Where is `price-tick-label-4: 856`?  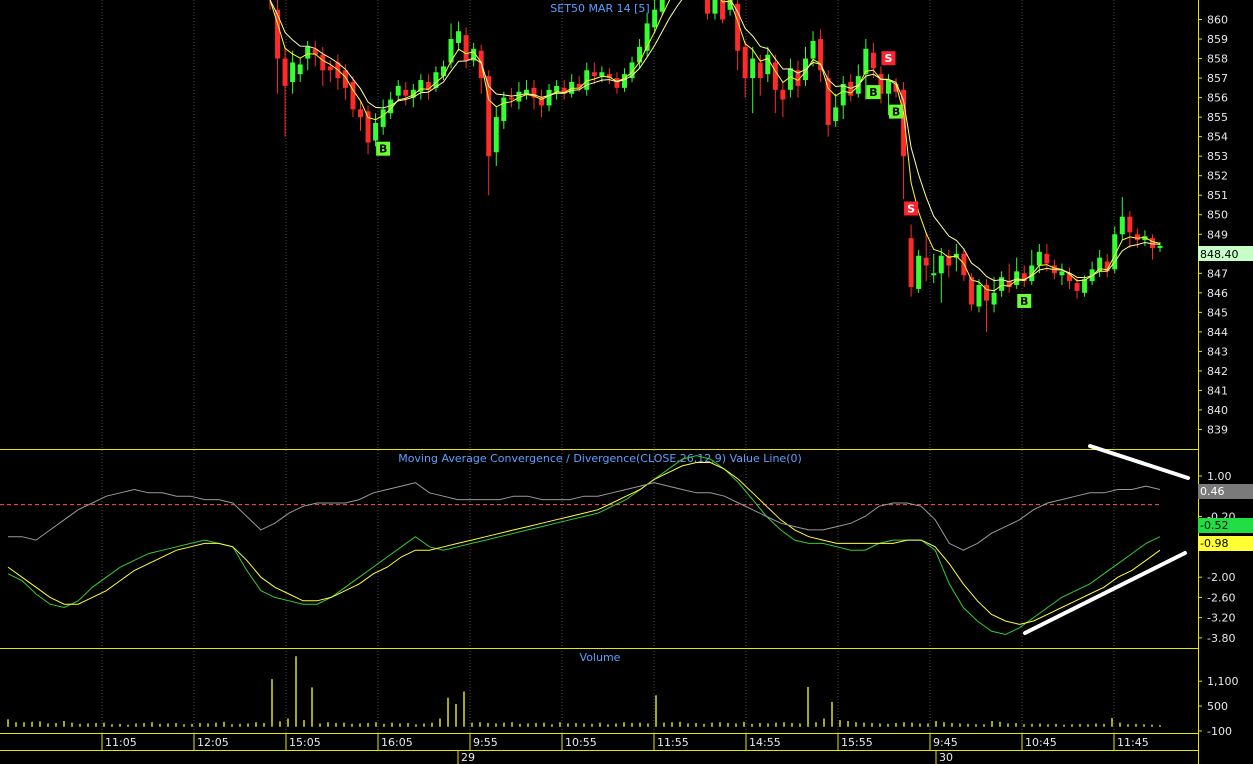 price-tick-label-4: 856 is located at coordinates (1217, 98).